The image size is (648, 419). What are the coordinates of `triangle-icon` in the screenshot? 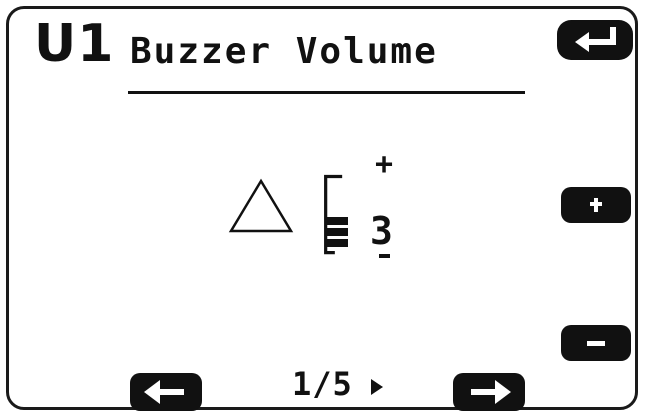 It's located at (261, 205).